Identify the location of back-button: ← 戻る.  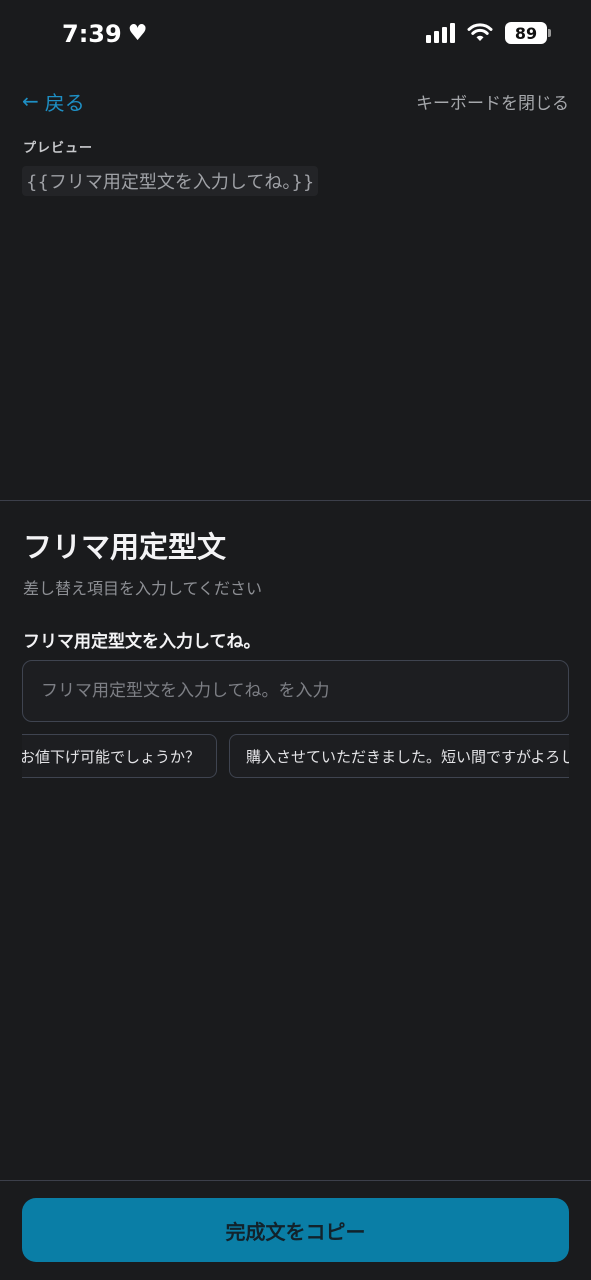
(53, 101).